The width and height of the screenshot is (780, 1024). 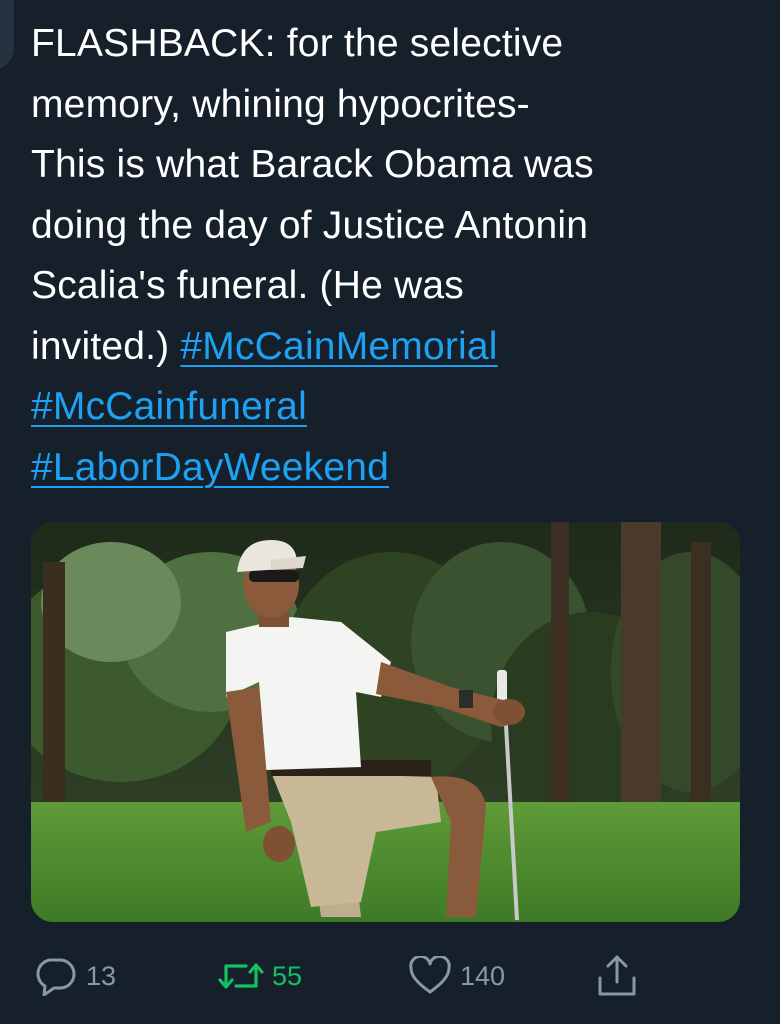 What do you see at coordinates (338, 346) in the screenshot?
I see `hashtag-link-mccainmemorial: #McCainMemorial` at bounding box center [338, 346].